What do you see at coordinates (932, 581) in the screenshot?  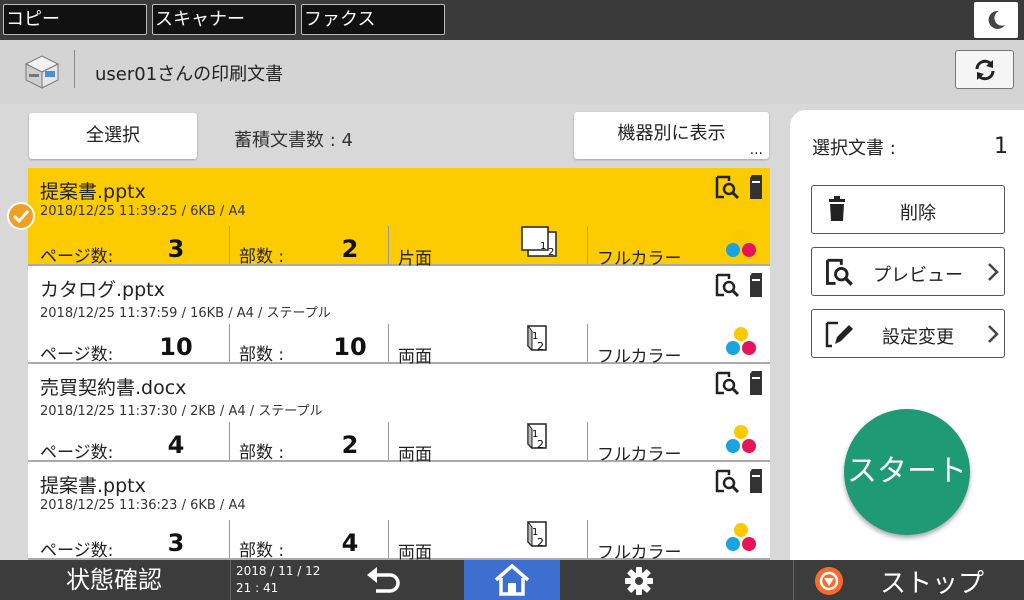 I see `stop-button: ストップ` at bounding box center [932, 581].